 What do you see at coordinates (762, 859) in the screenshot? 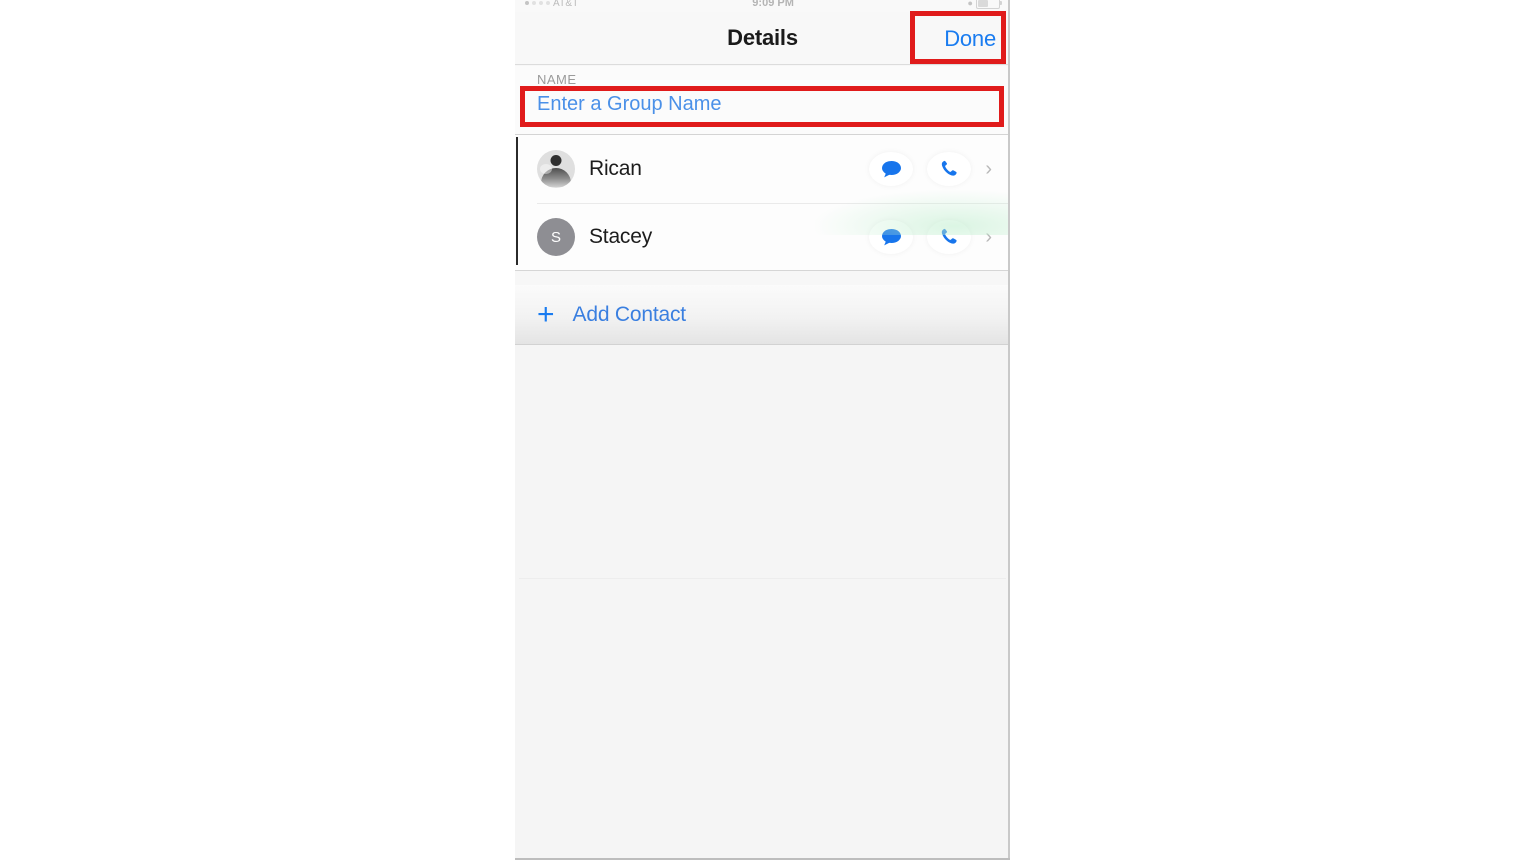
I see `phone-bottom-border` at bounding box center [762, 859].